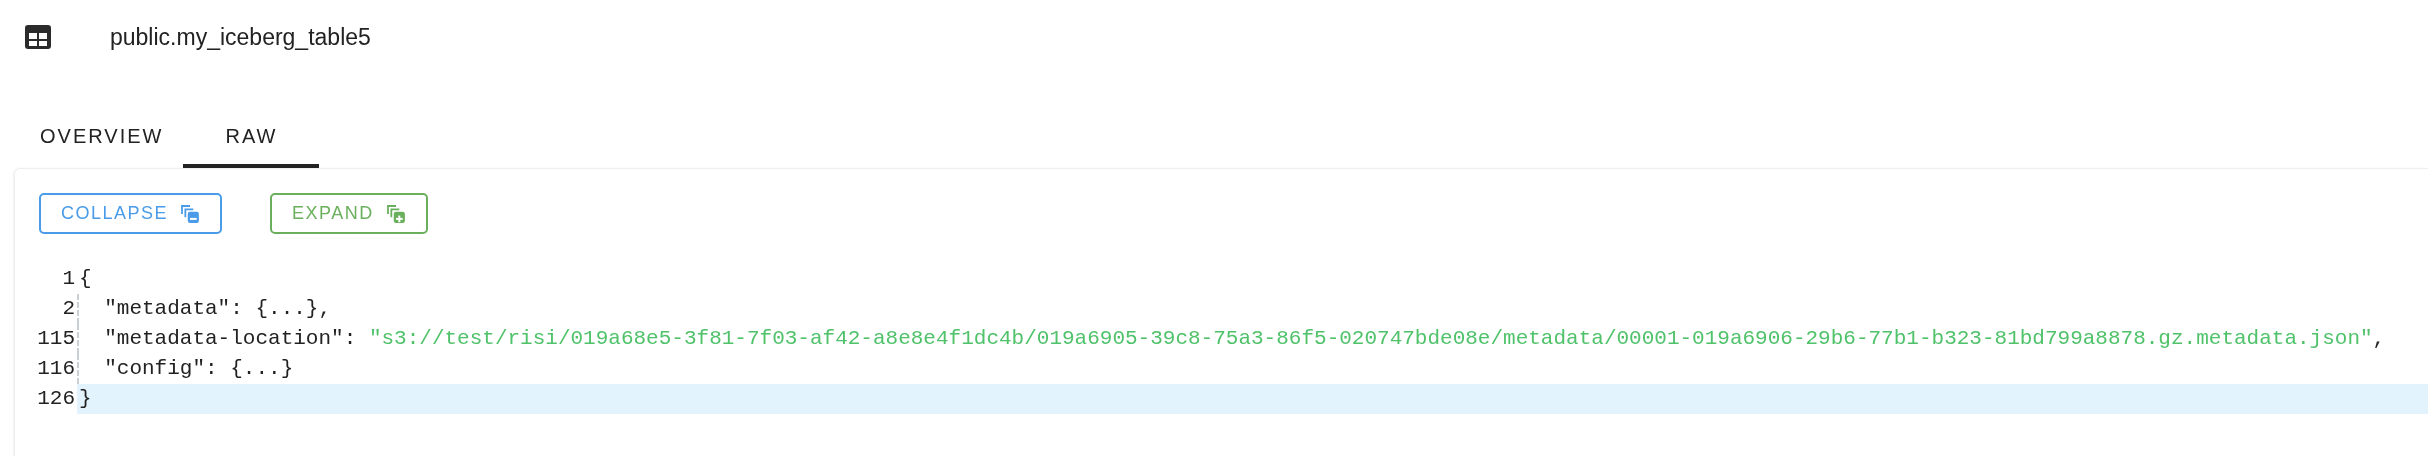 The image size is (2428, 456). I want to click on tab: OVERVIEW, so click(102, 138).